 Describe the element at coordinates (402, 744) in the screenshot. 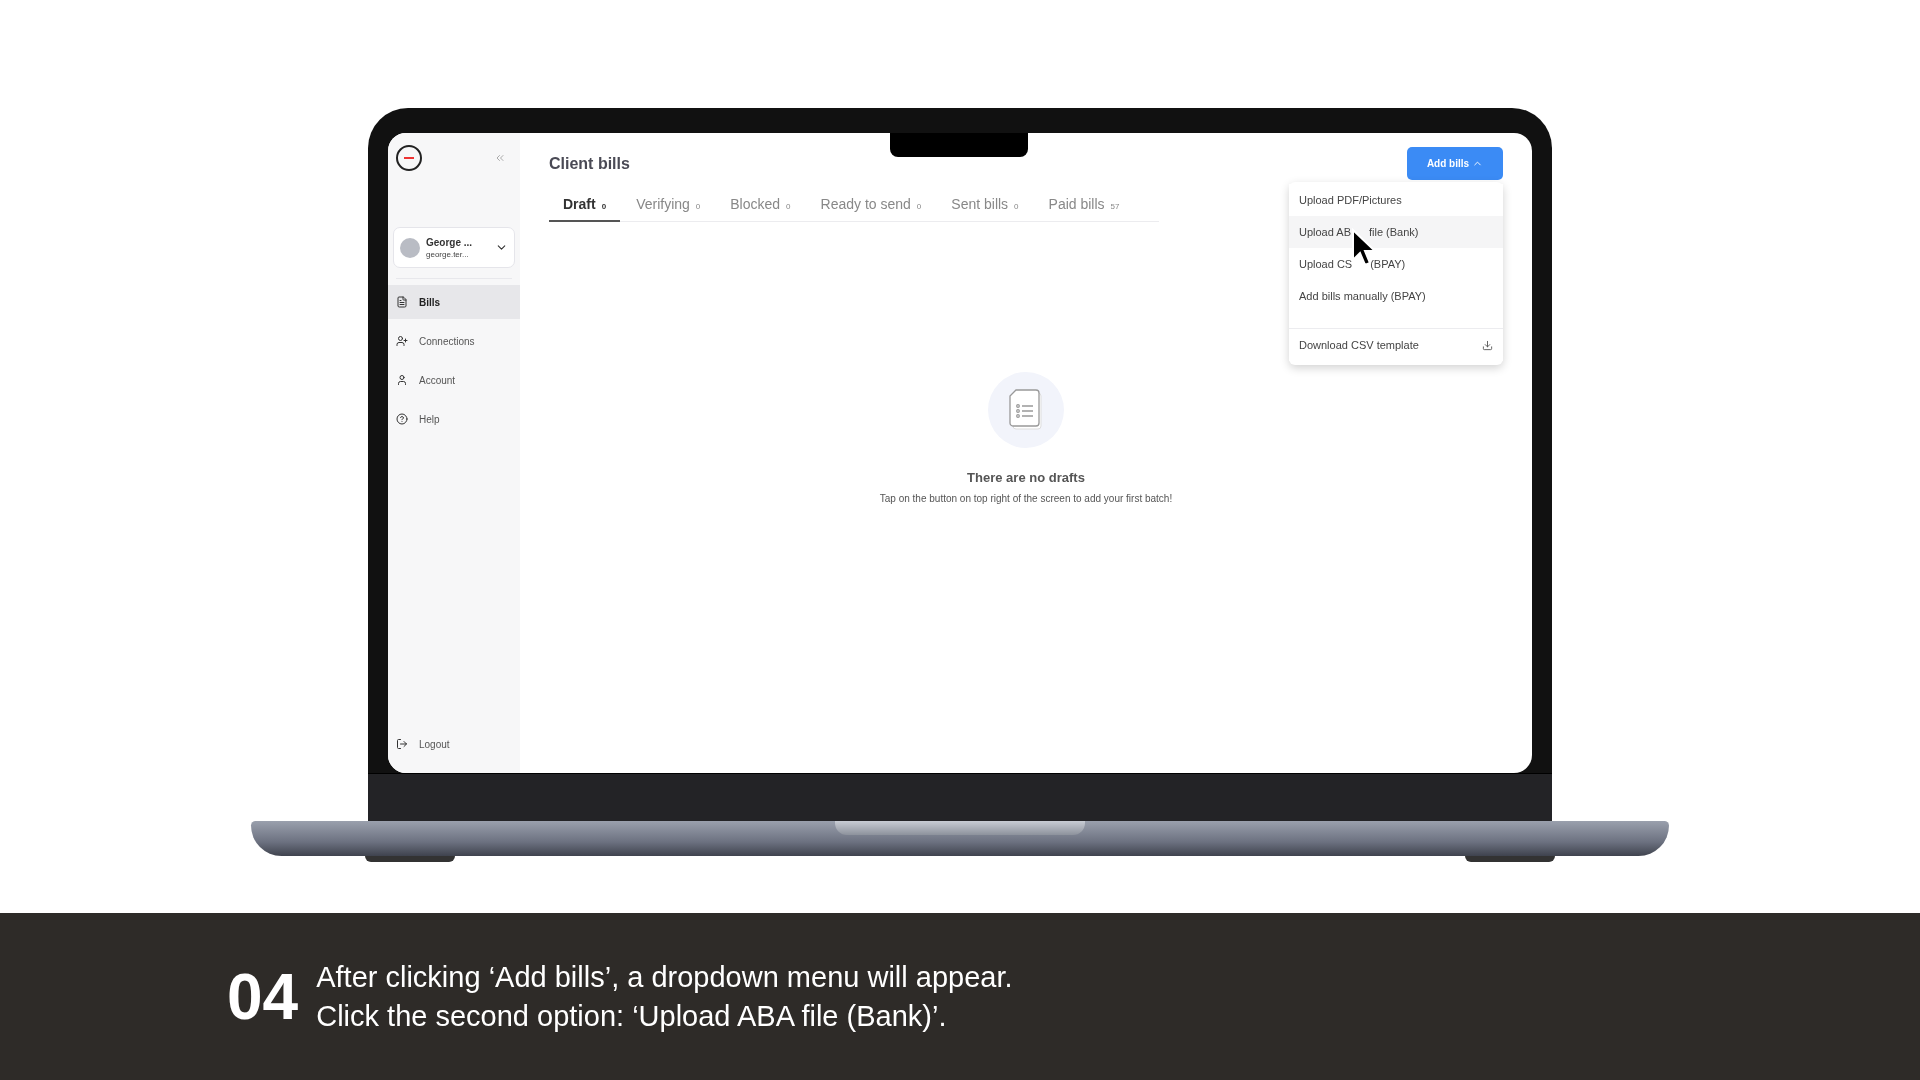

I see `logout-icon` at that location.